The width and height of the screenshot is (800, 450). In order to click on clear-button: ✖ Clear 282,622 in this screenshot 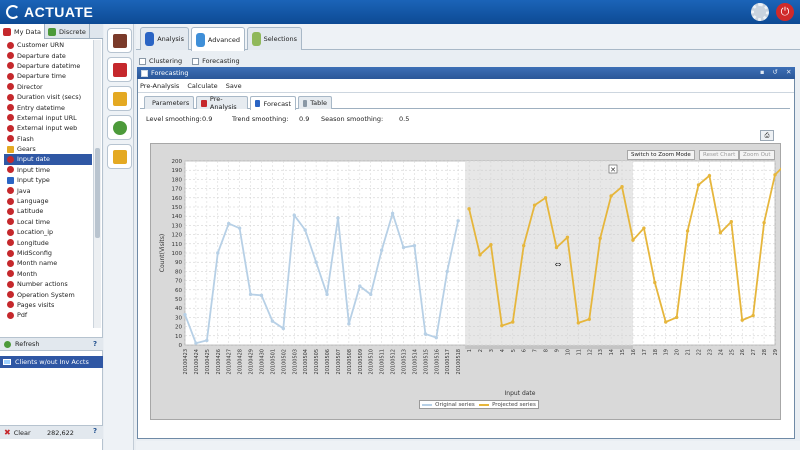, I will do `click(51, 432)`.